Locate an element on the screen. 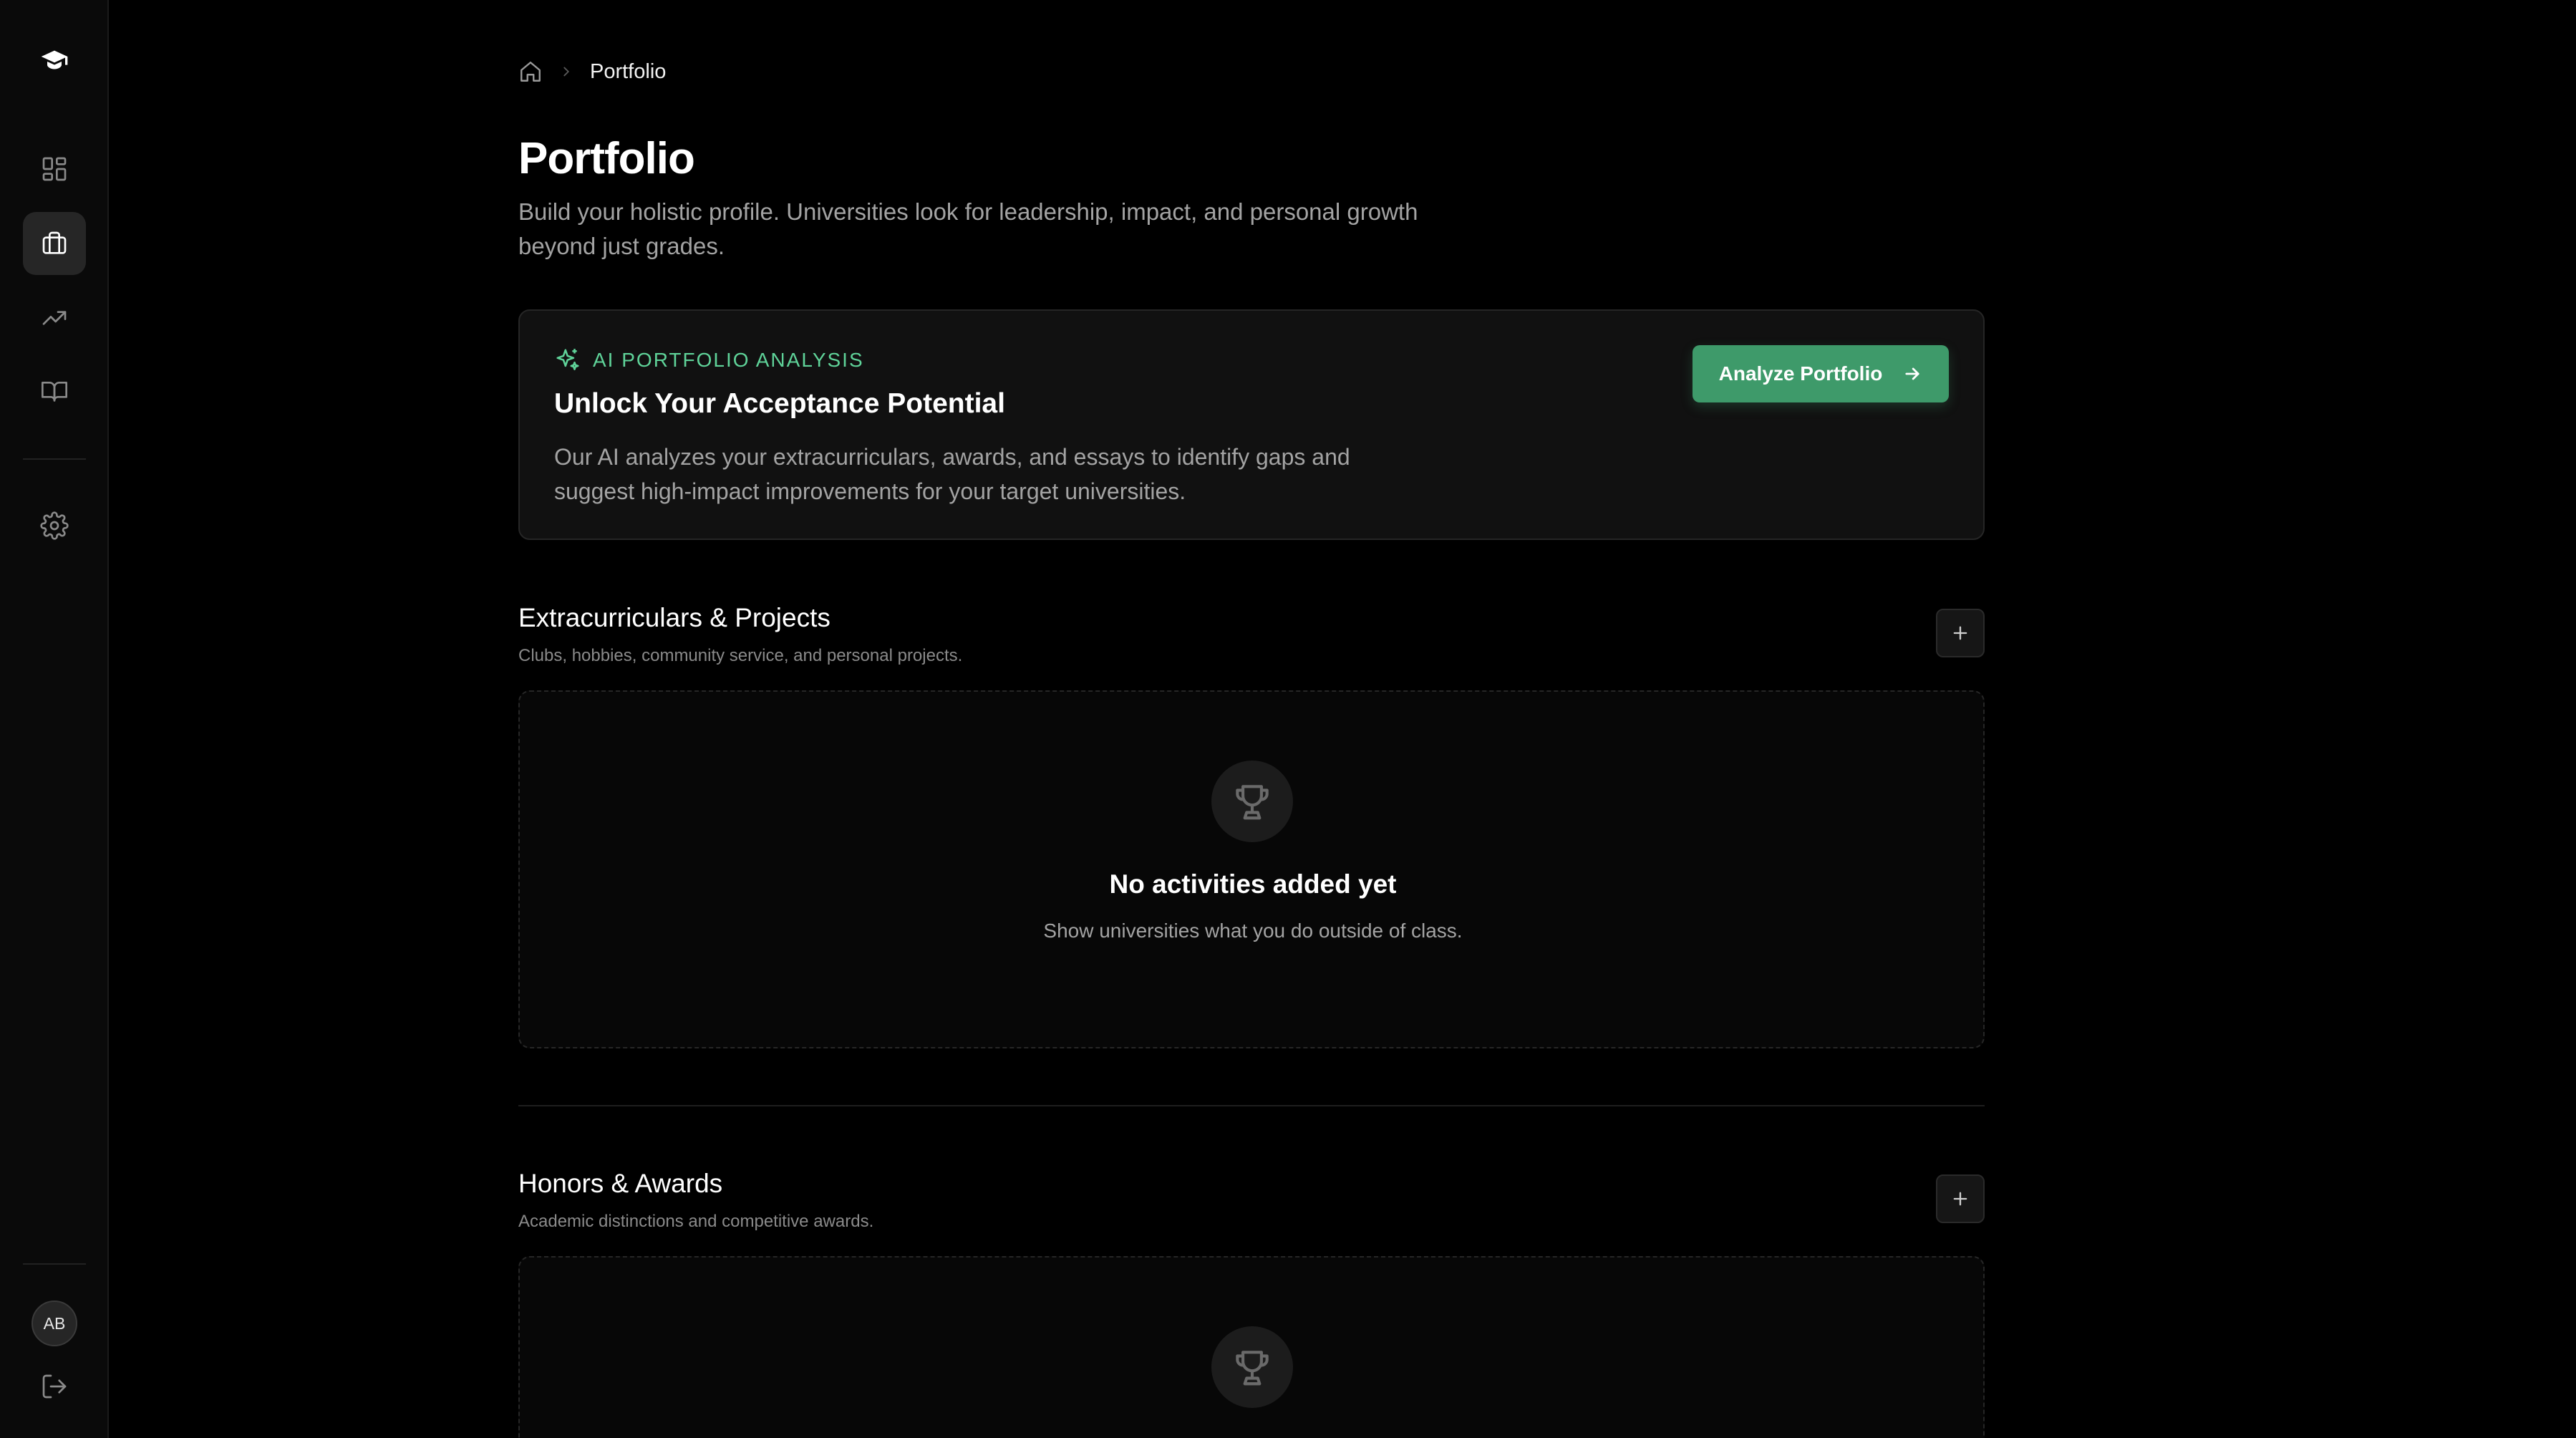  trending-up-icon is located at coordinates (54, 318).